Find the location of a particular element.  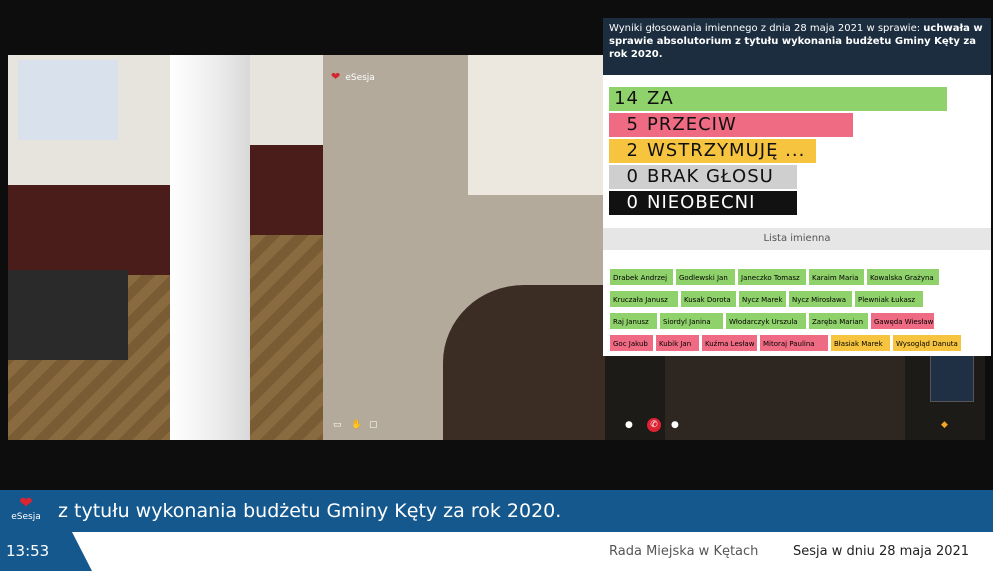

organization-name: Rada Miejska w Kętach is located at coordinates (684, 551).